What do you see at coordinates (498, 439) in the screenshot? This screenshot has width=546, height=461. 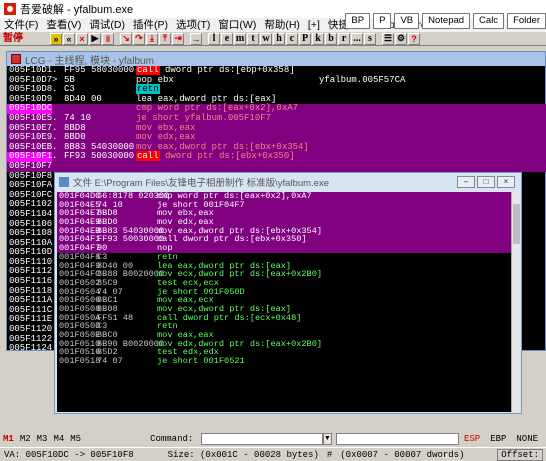 I see `register-button-ebp: EBP` at bounding box center [498, 439].